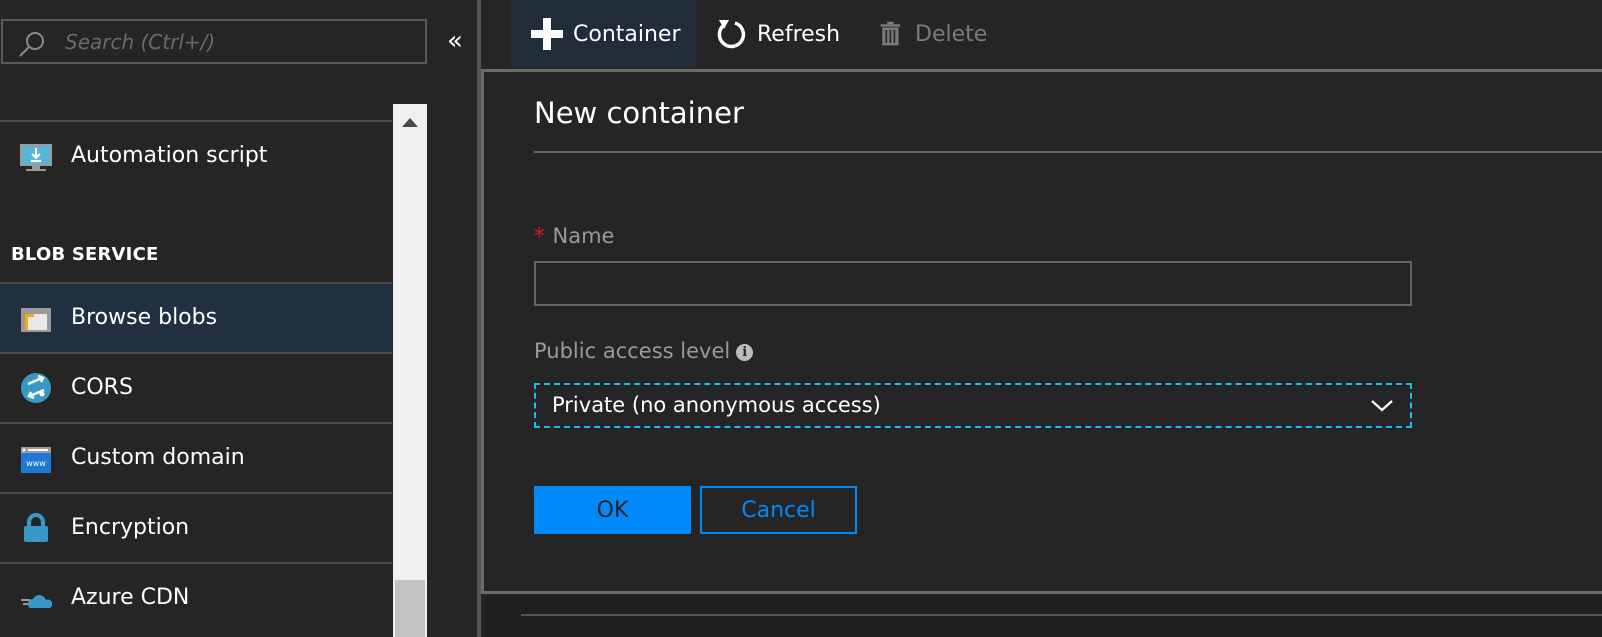  I want to click on info-icon: i, so click(745, 352).